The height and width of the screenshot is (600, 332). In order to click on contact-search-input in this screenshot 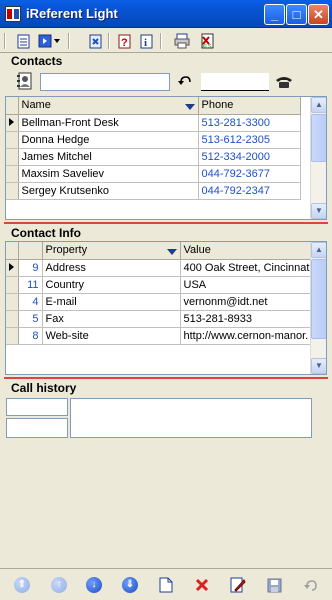, I will do `click(105, 82)`.